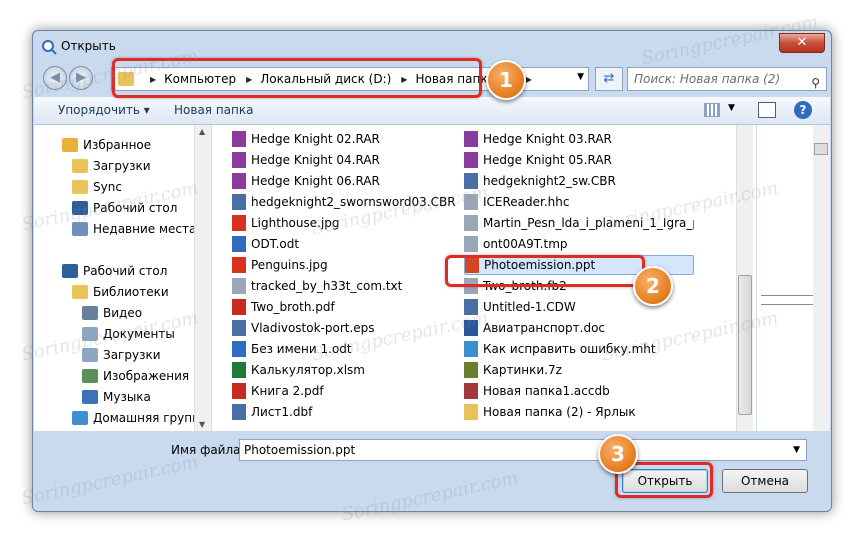  What do you see at coordinates (547, 139) in the screenshot?
I see `file-name: Hedge Knight 03.RAR` at bounding box center [547, 139].